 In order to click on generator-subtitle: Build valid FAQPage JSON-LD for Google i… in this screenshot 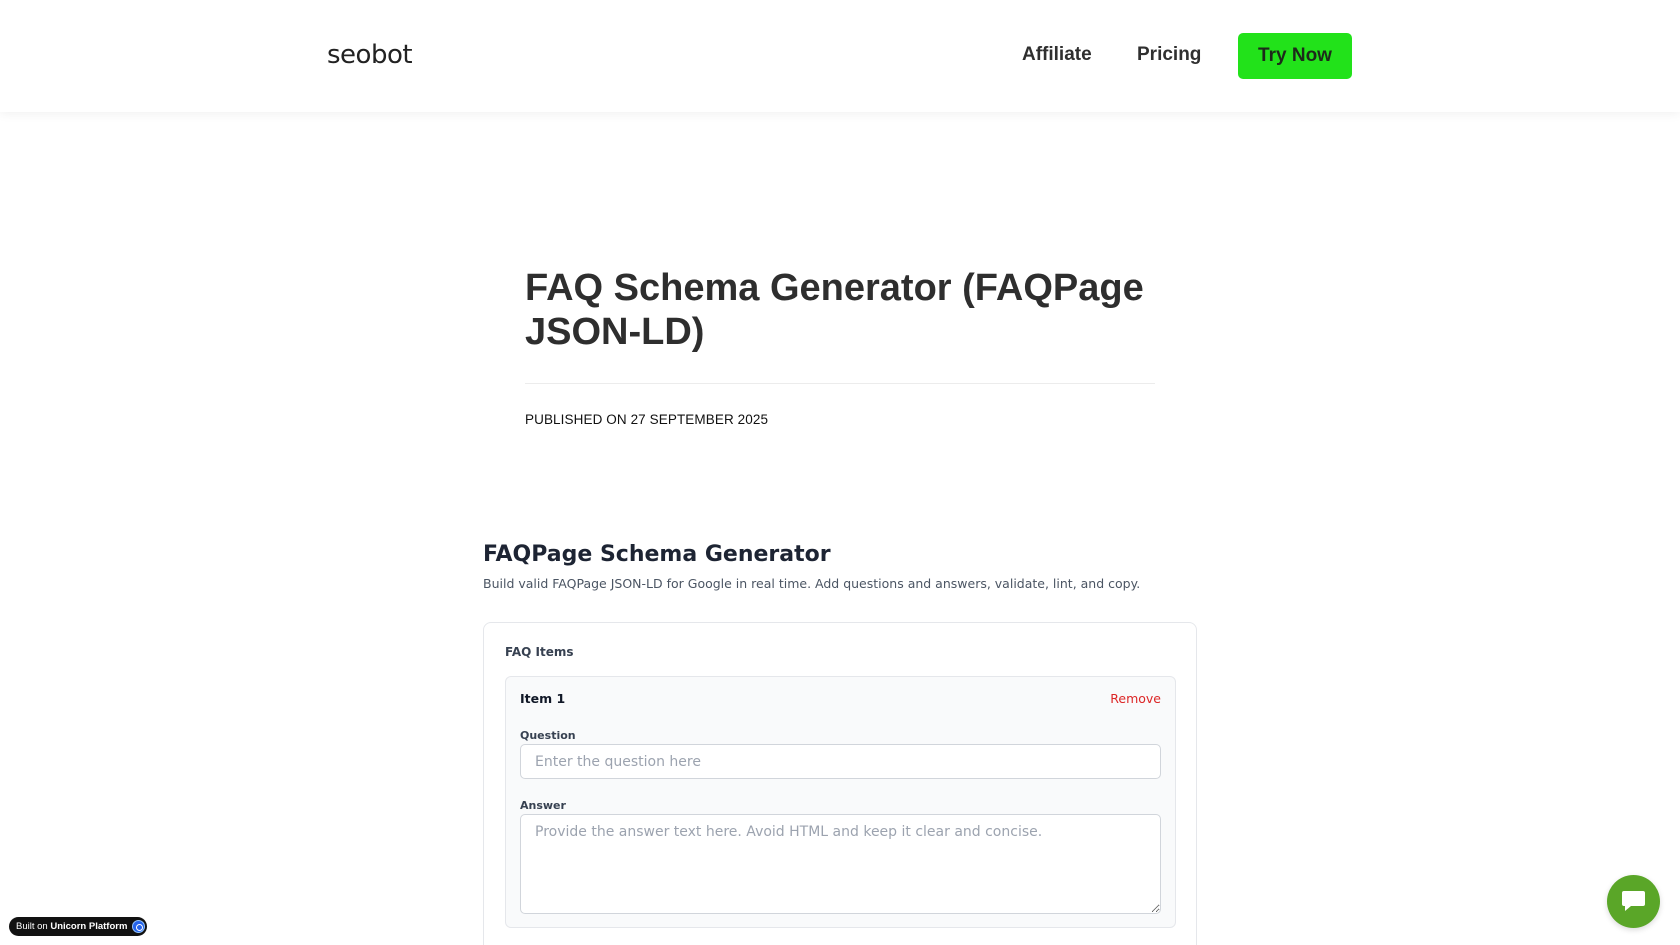, I will do `click(812, 583)`.